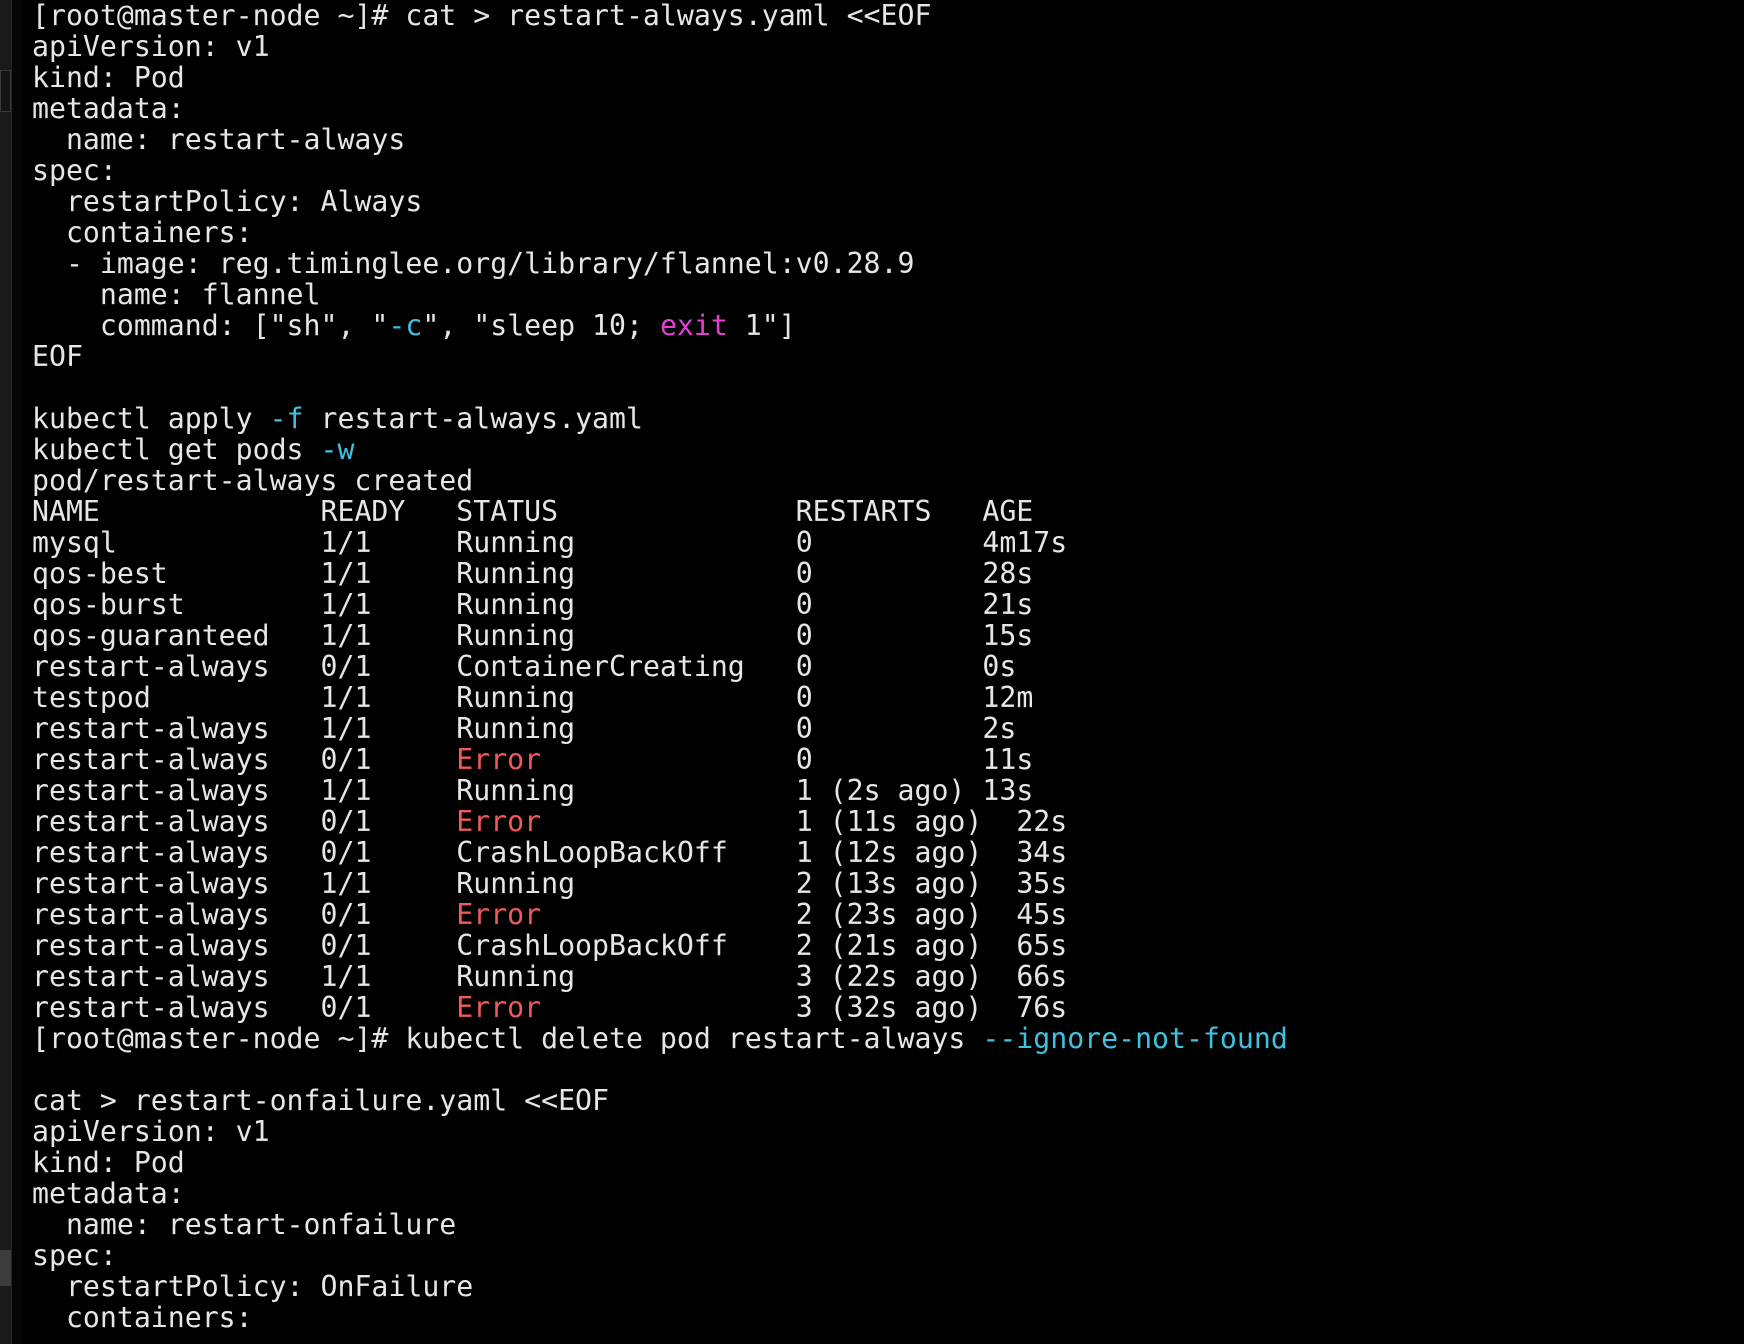  Describe the element at coordinates (626, 511) in the screenshot. I see `col-status-header: STATUS` at that location.